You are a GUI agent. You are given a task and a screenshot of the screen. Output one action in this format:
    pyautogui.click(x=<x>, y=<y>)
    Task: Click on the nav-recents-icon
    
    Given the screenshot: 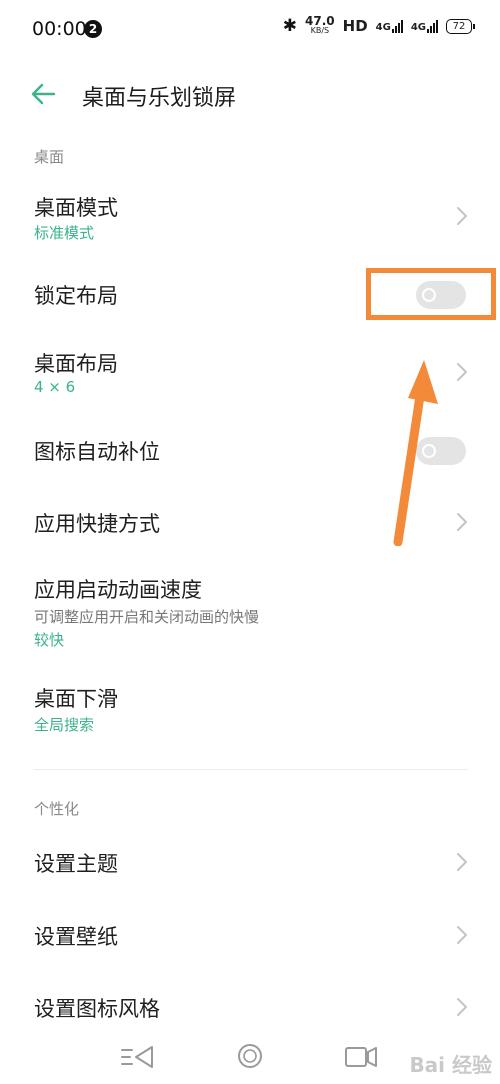 What is the action you would take?
    pyautogui.click(x=361, y=1057)
    